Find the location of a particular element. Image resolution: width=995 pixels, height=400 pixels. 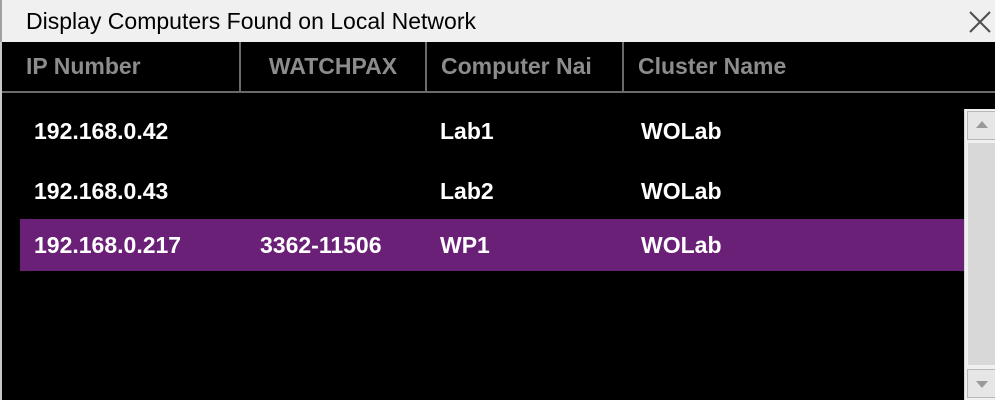

column-header-ip-number: IP Number is located at coordinates (127, 66).